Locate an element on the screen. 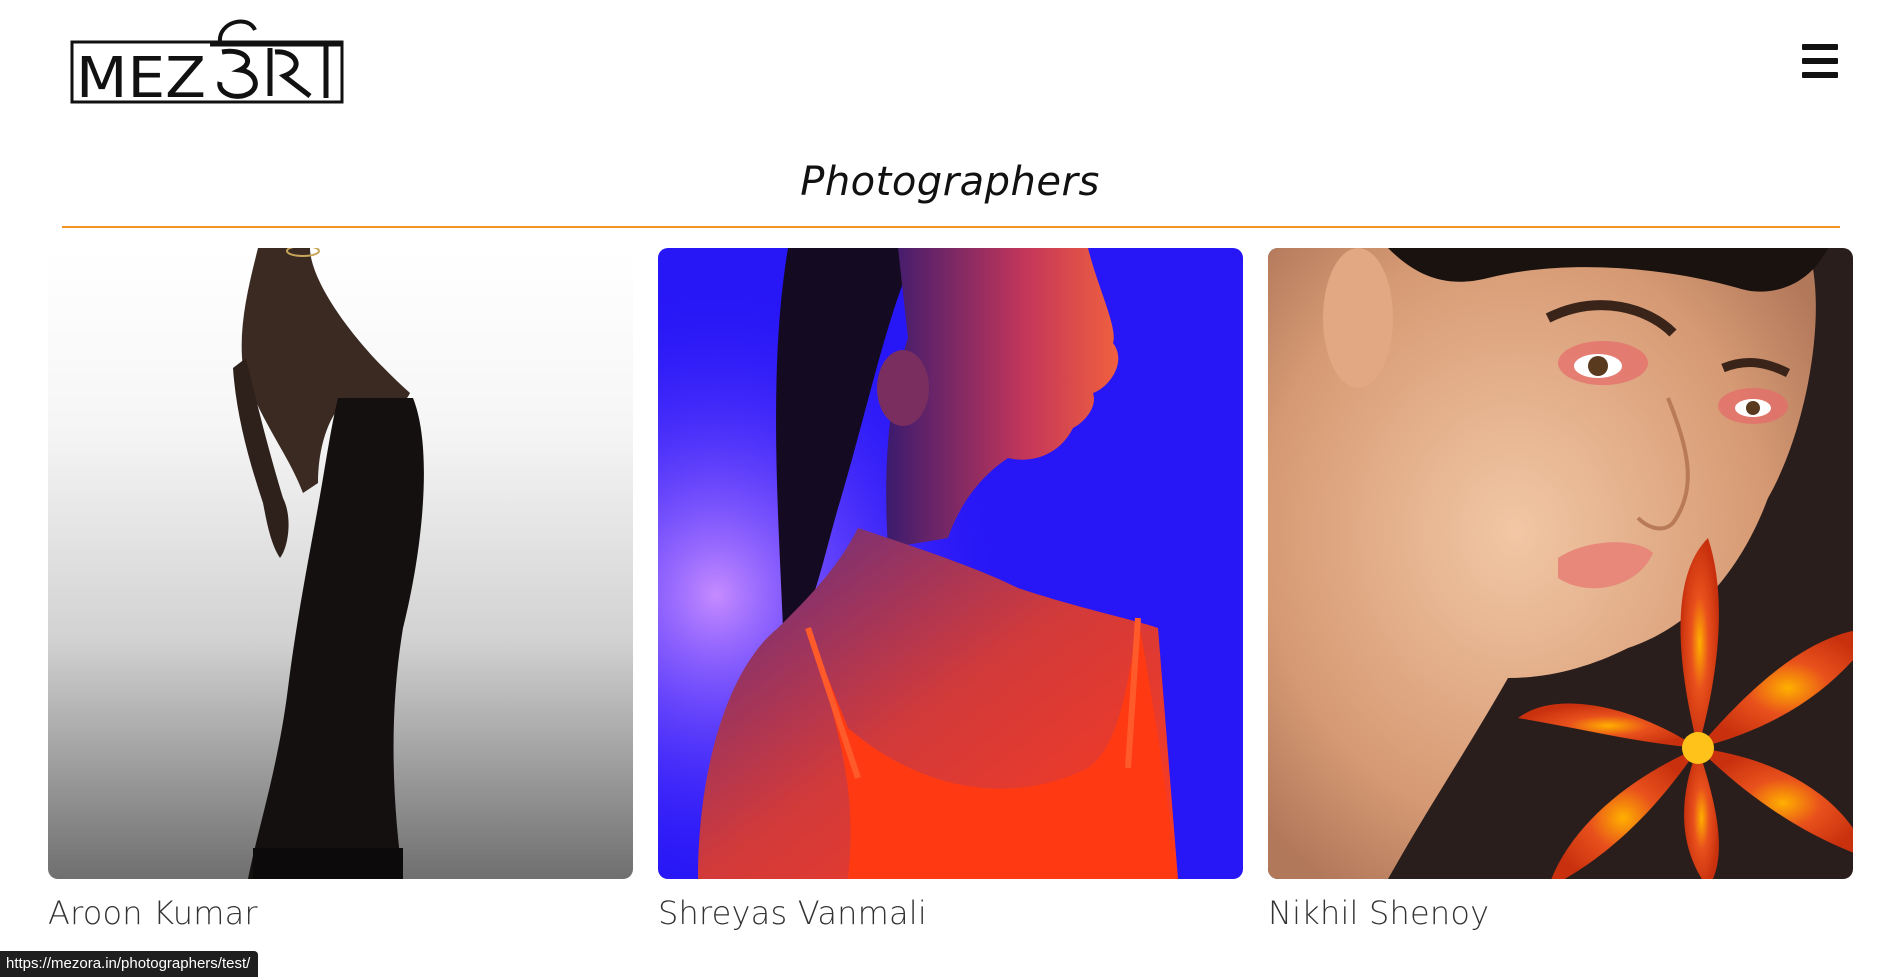 Image resolution: width=1896 pixels, height=977 pixels. photographer-name-link: Shreyas Vanmali is located at coordinates (950, 913).